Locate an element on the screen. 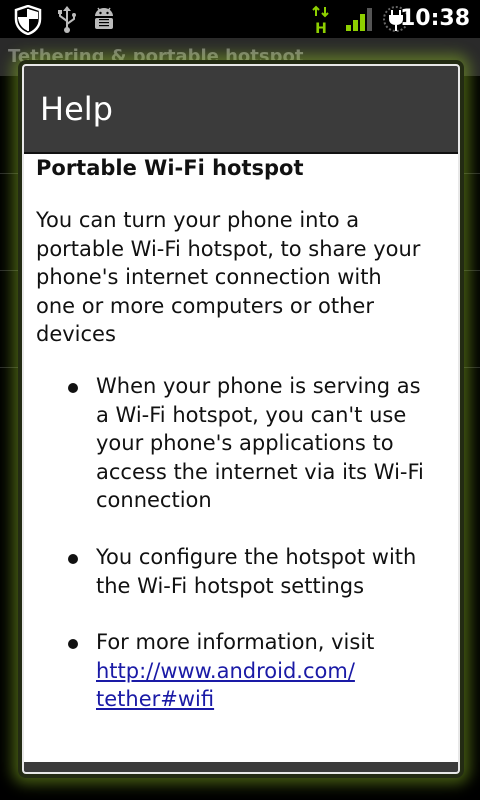  intro-line: portable Wi-Fi hotspot, to share your is located at coordinates (228, 248).